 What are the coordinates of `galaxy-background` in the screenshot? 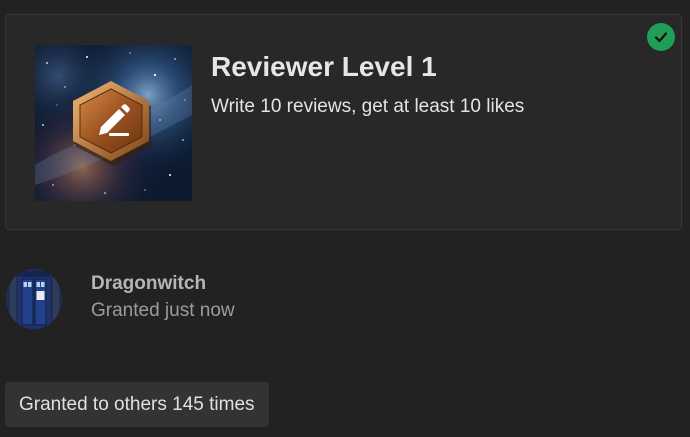 It's located at (113, 123).